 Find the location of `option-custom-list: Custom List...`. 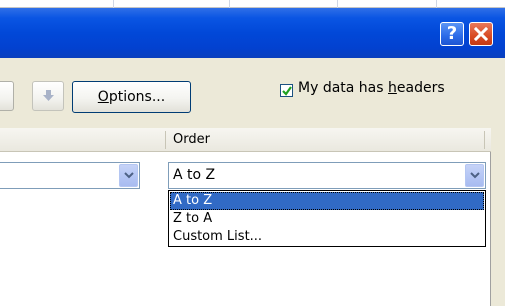

option-custom-list: Custom List... is located at coordinates (327, 237).